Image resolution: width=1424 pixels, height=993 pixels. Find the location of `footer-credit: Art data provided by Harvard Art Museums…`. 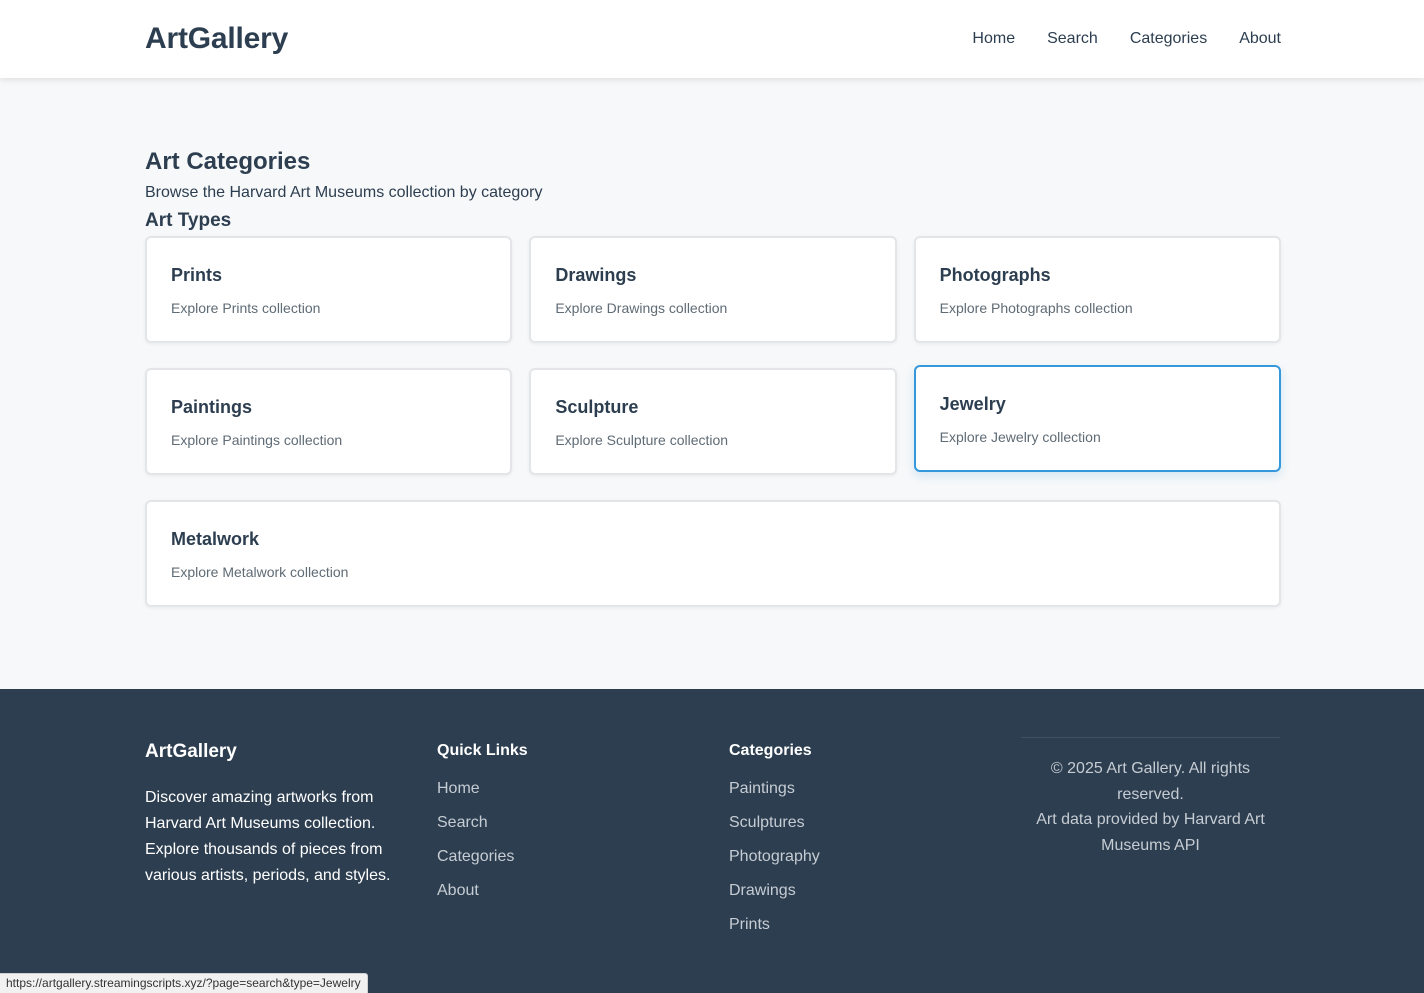

footer-credit: Art data provided by Harvard Art Museums… is located at coordinates (1150, 832).